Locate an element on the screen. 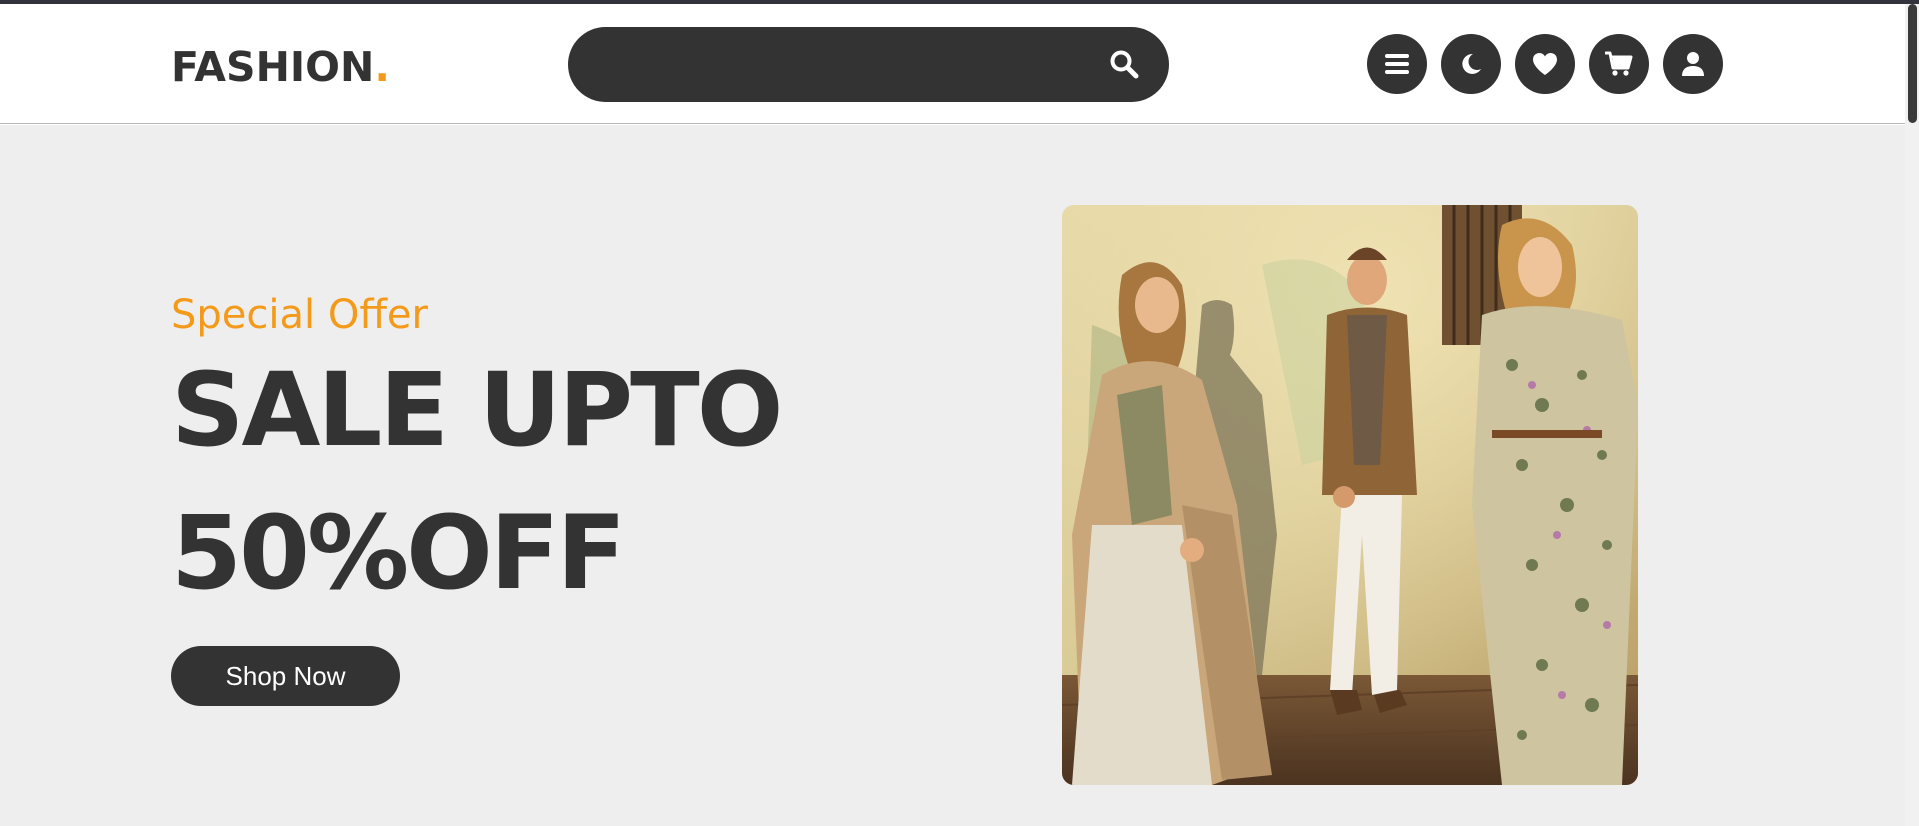 The height and width of the screenshot is (826, 1919). navbar: FASHION. is located at coordinates (952, 64).